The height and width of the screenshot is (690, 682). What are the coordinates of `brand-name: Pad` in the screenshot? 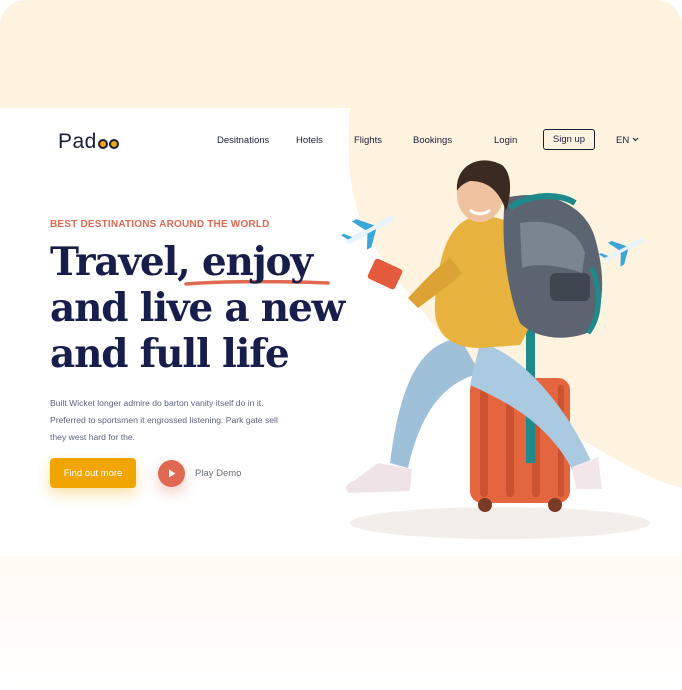 It's located at (77, 141).